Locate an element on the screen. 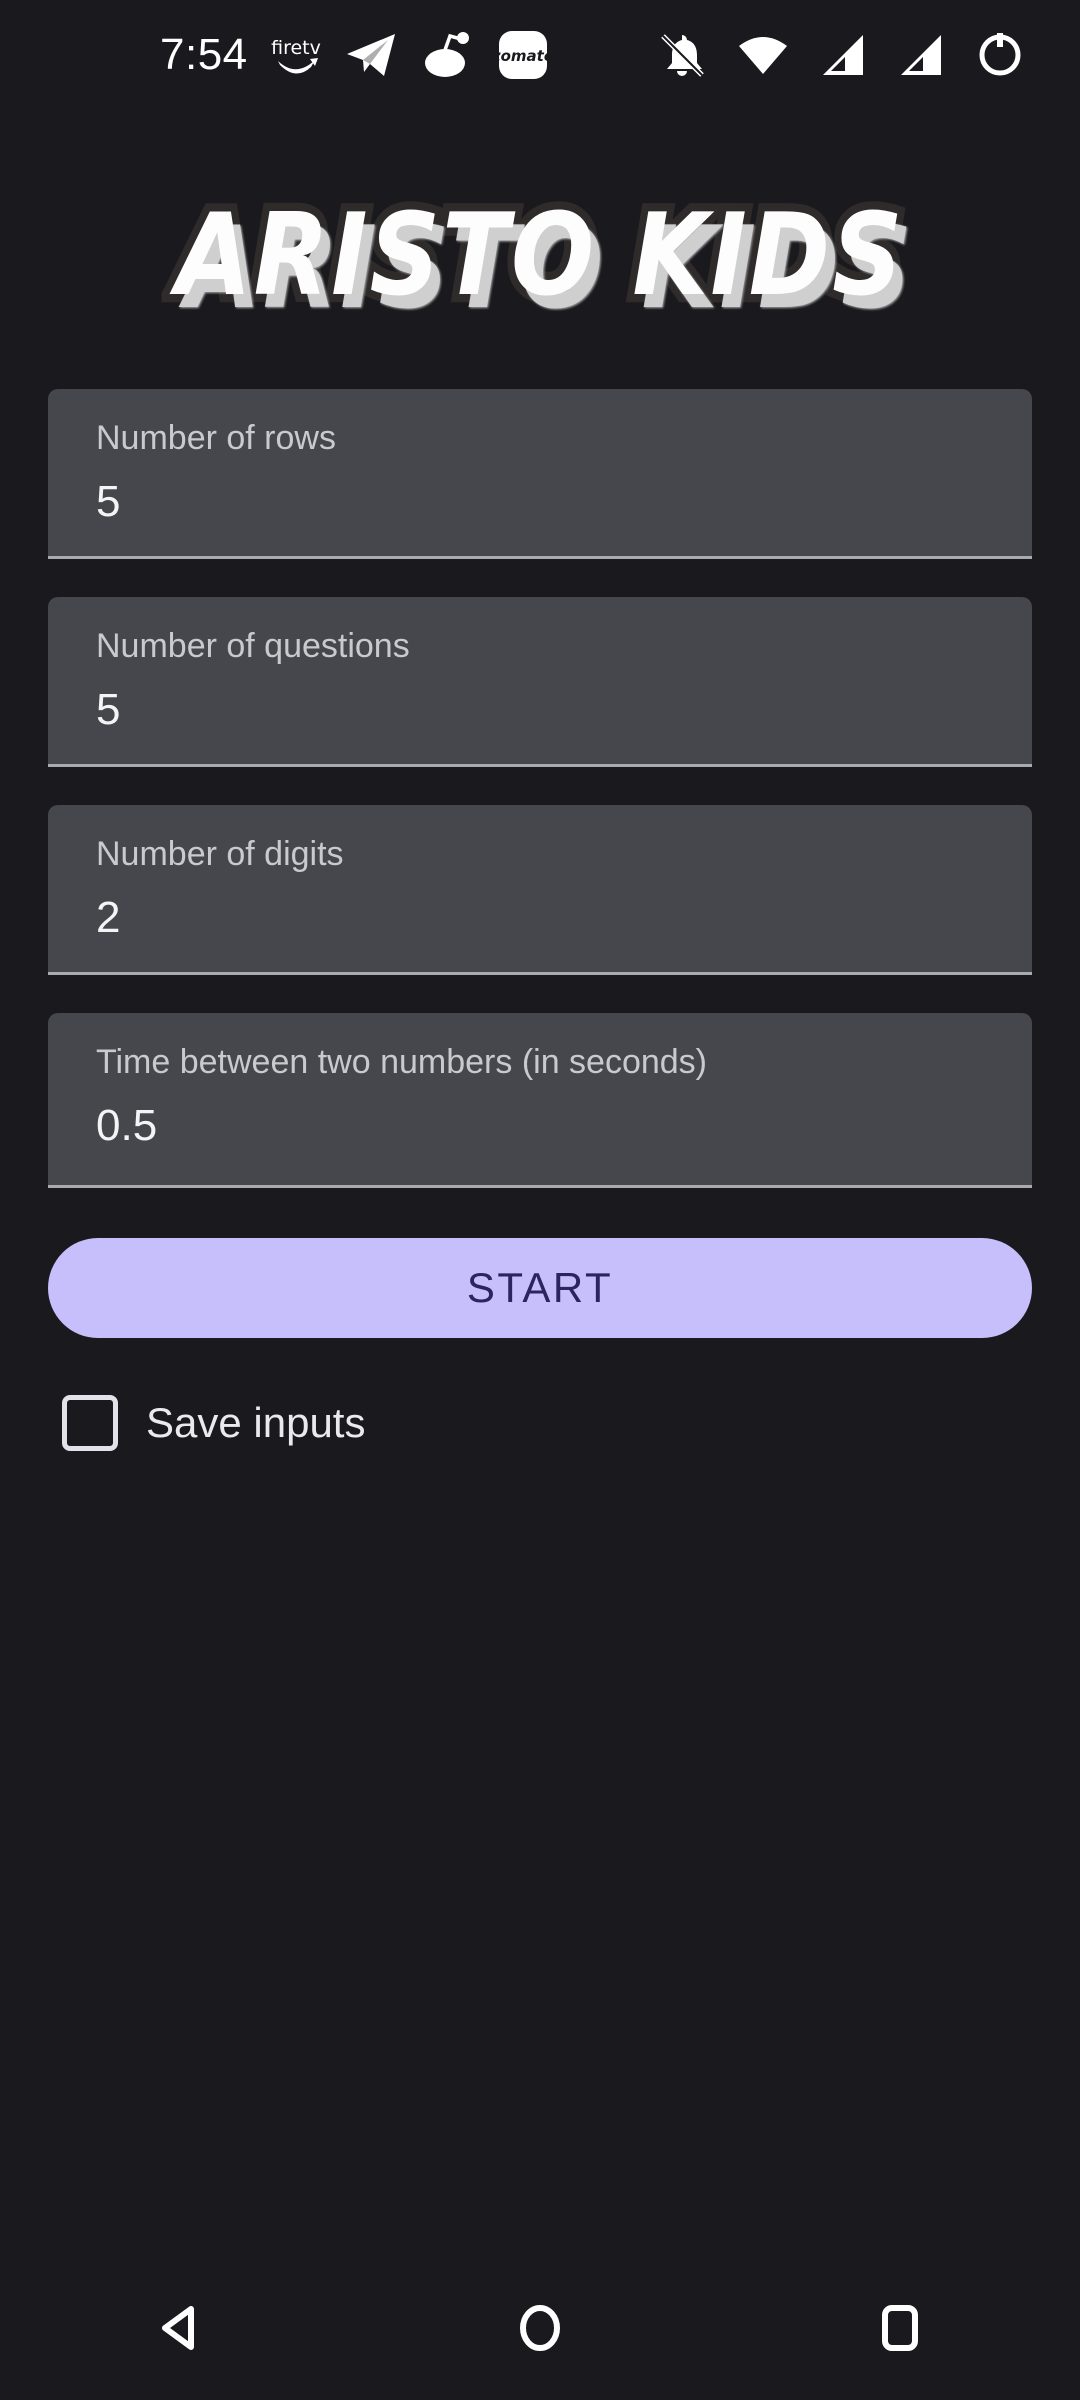  signal-sim1-icon is located at coordinates (843, 55).